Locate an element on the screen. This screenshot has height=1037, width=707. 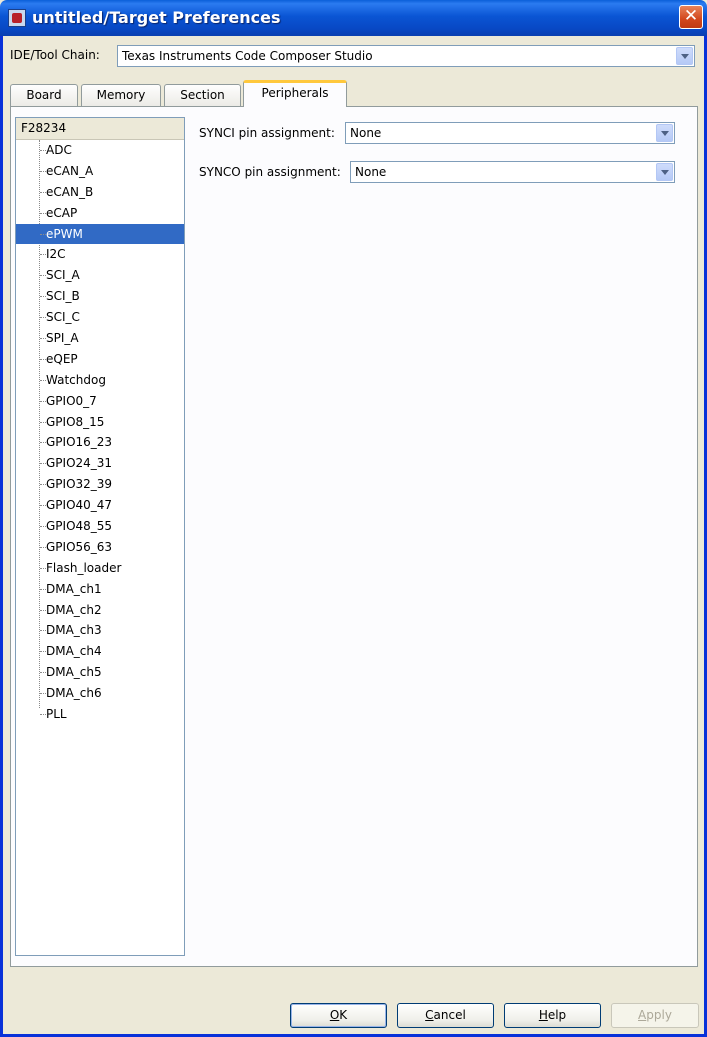
tree-item-ecan-b: eCAN_B is located at coordinates (100, 192).